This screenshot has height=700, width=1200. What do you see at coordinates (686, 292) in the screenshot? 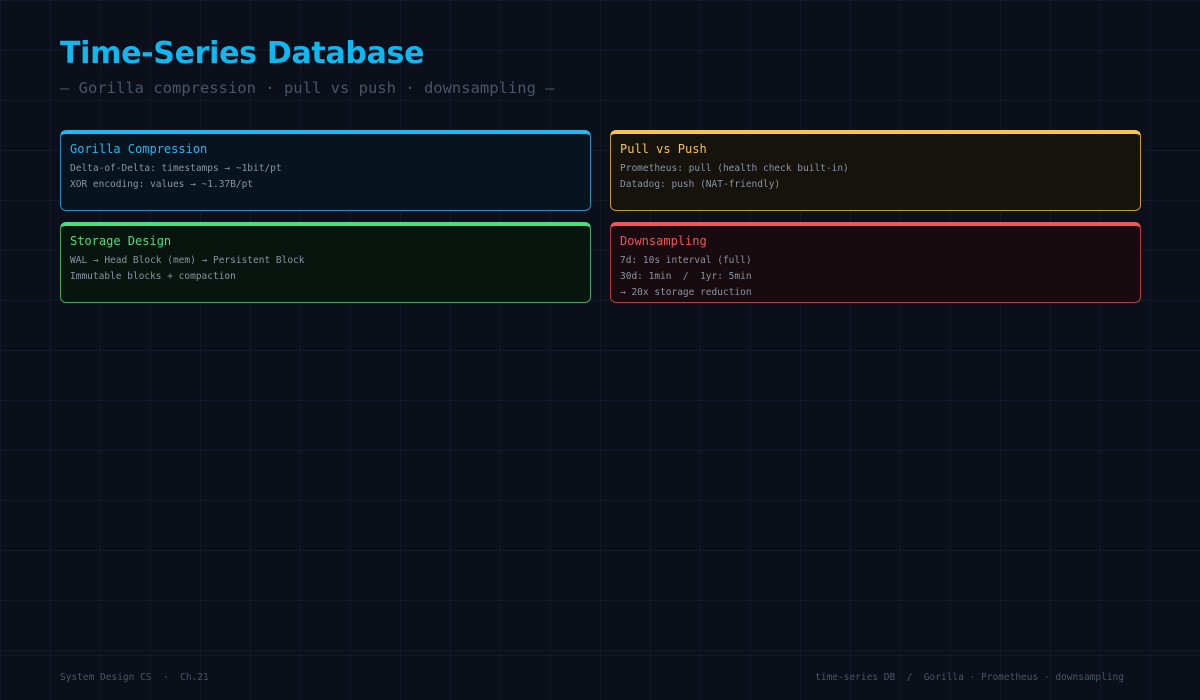
I see `card-line: → 20x storage reduction` at bounding box center [686, 292].